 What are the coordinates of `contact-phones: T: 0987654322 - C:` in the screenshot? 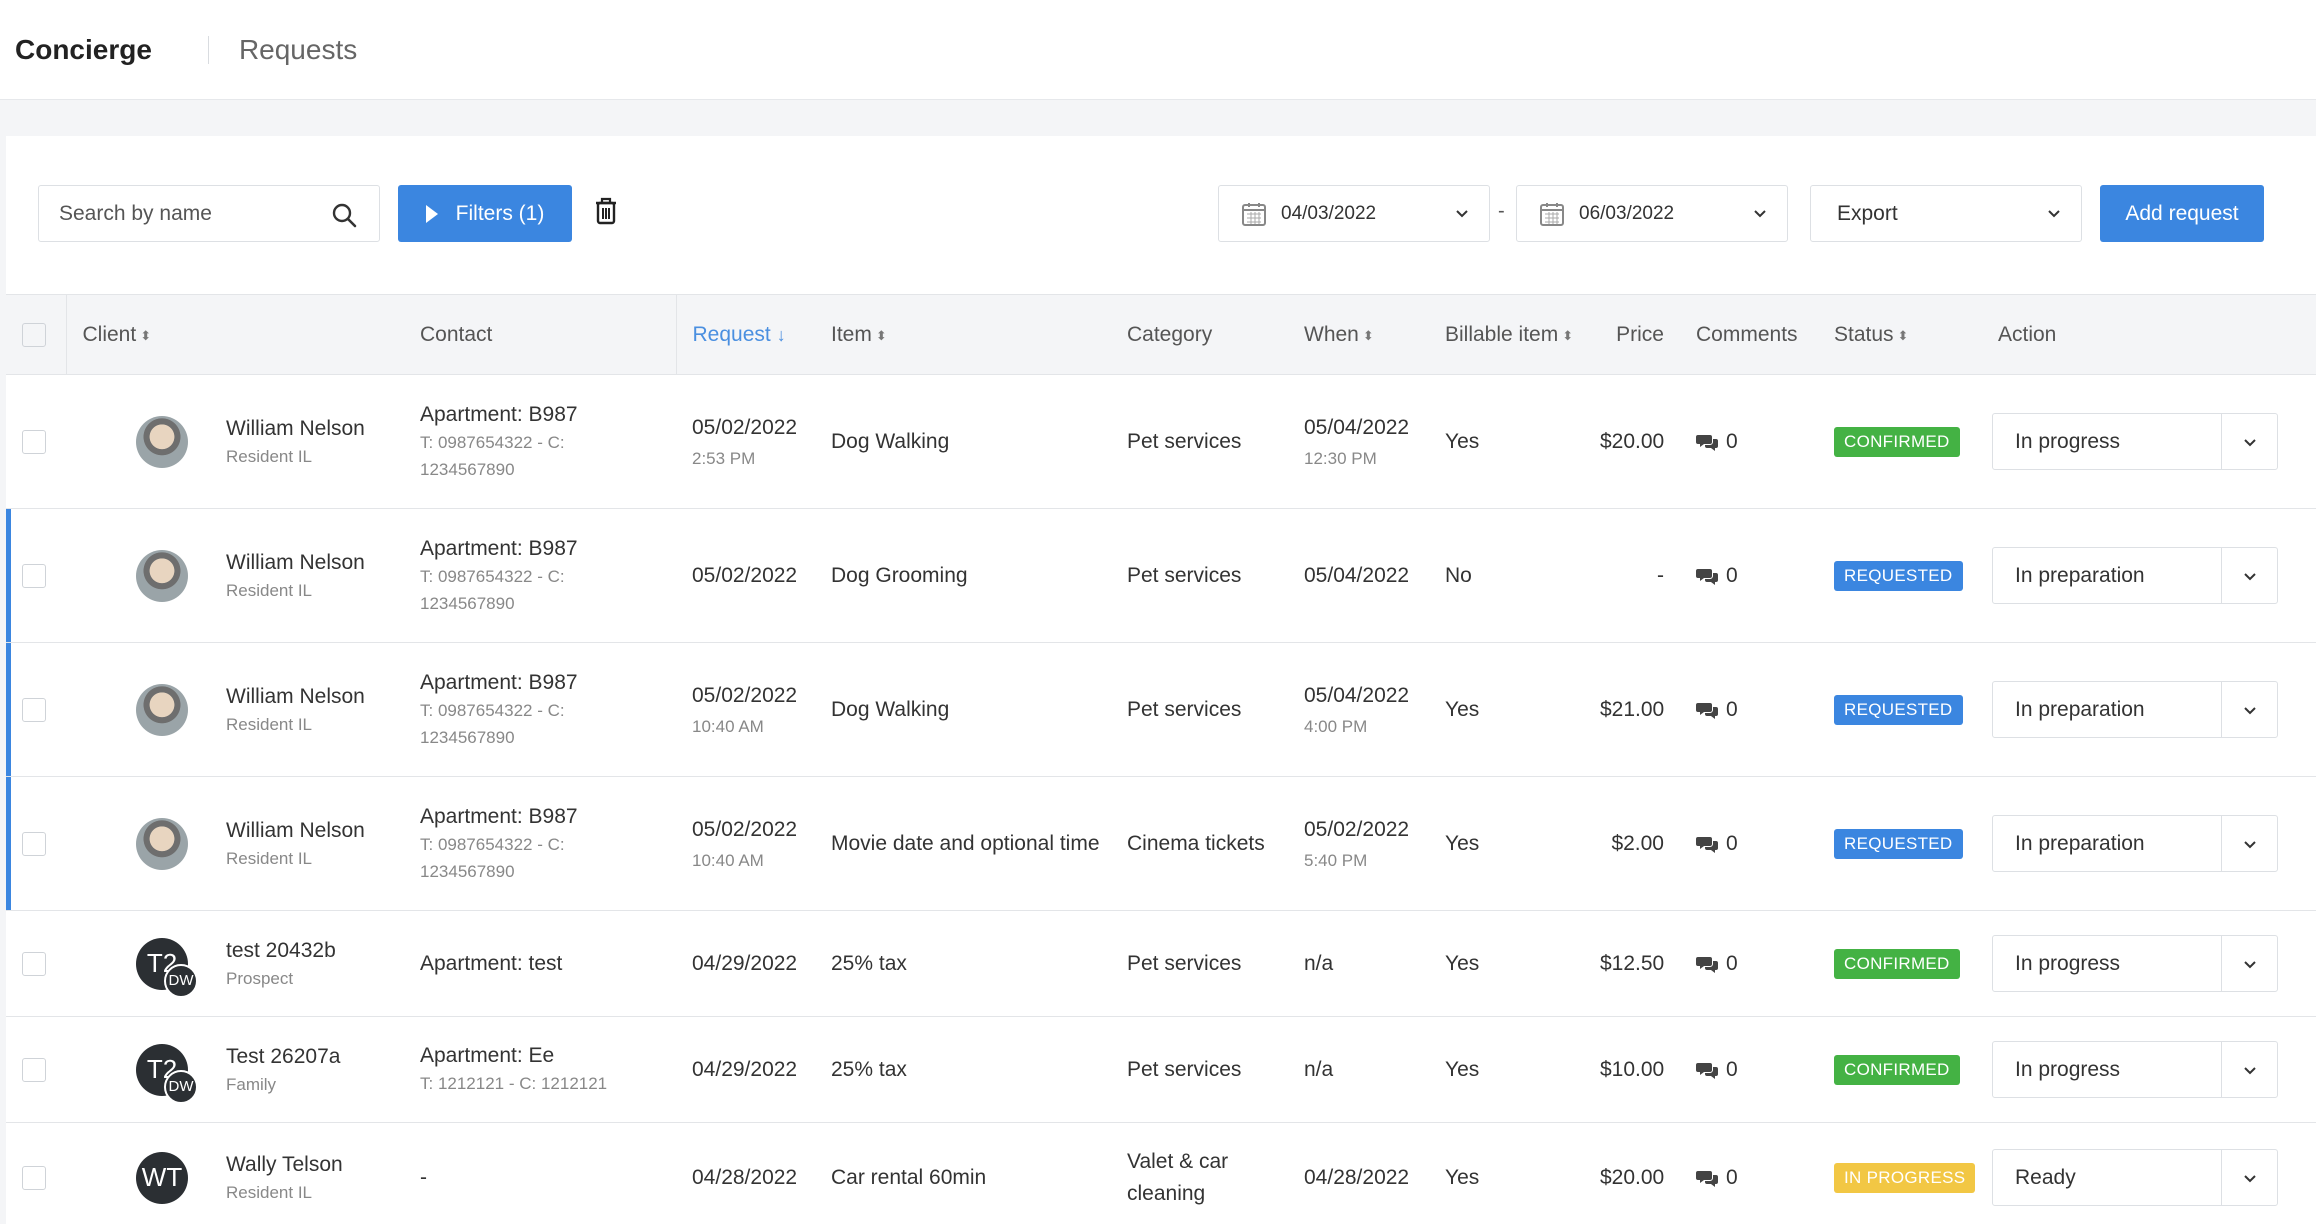 It's located at (492, 710).